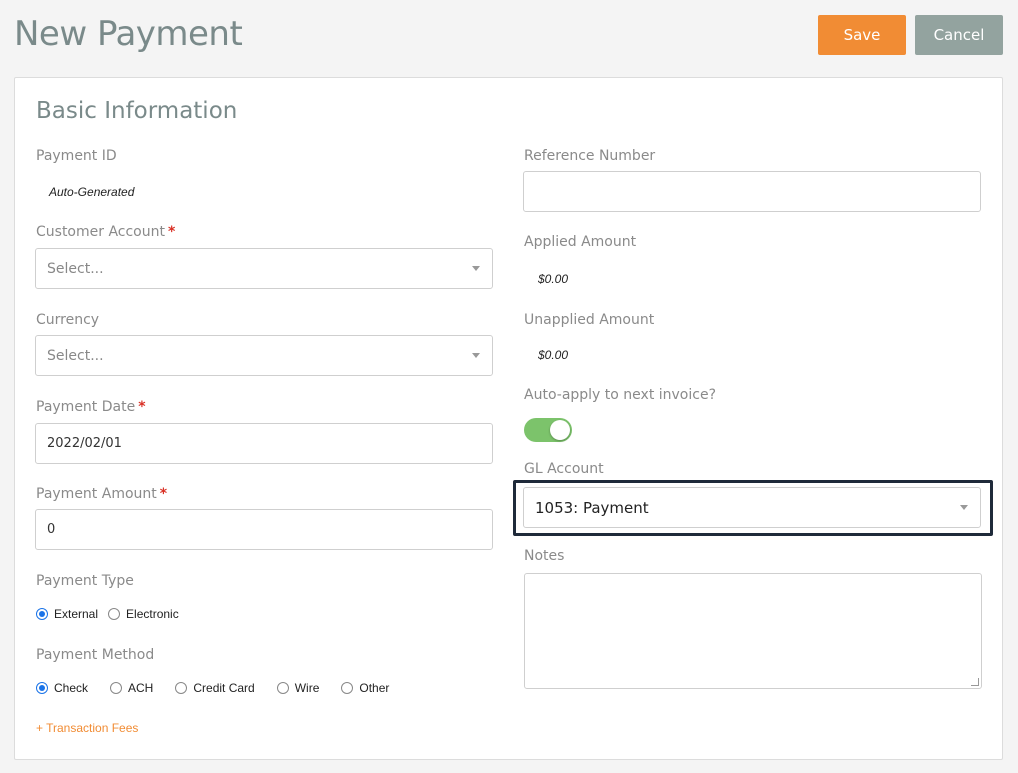  What do you see at coordinates (365, 688) in the screenshot?
I see `payment-method-option-other: Other` at bounding box center [365, 688].